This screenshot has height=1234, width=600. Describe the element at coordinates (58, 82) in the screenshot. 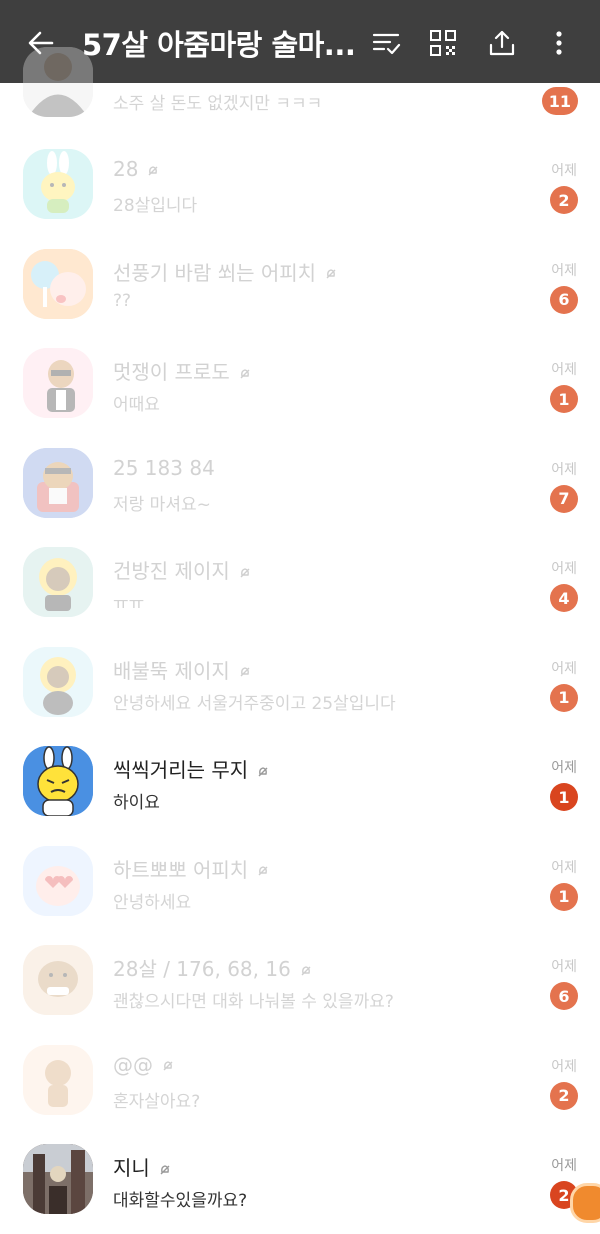

I see `partial-person-avatar` at that location.